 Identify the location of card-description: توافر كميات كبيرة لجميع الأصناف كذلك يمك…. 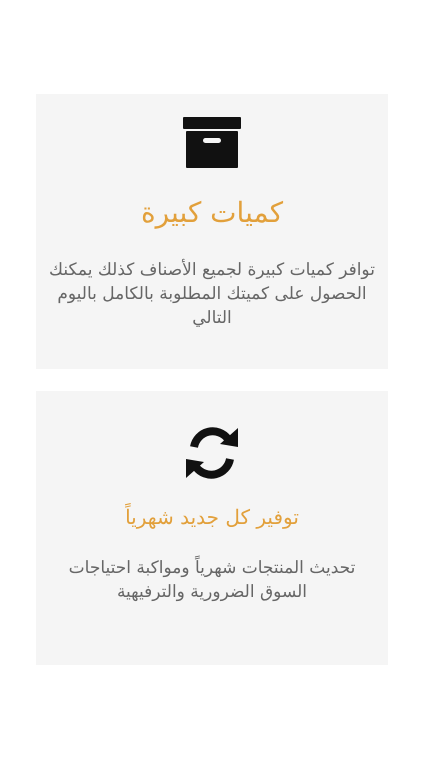
(212, 294).